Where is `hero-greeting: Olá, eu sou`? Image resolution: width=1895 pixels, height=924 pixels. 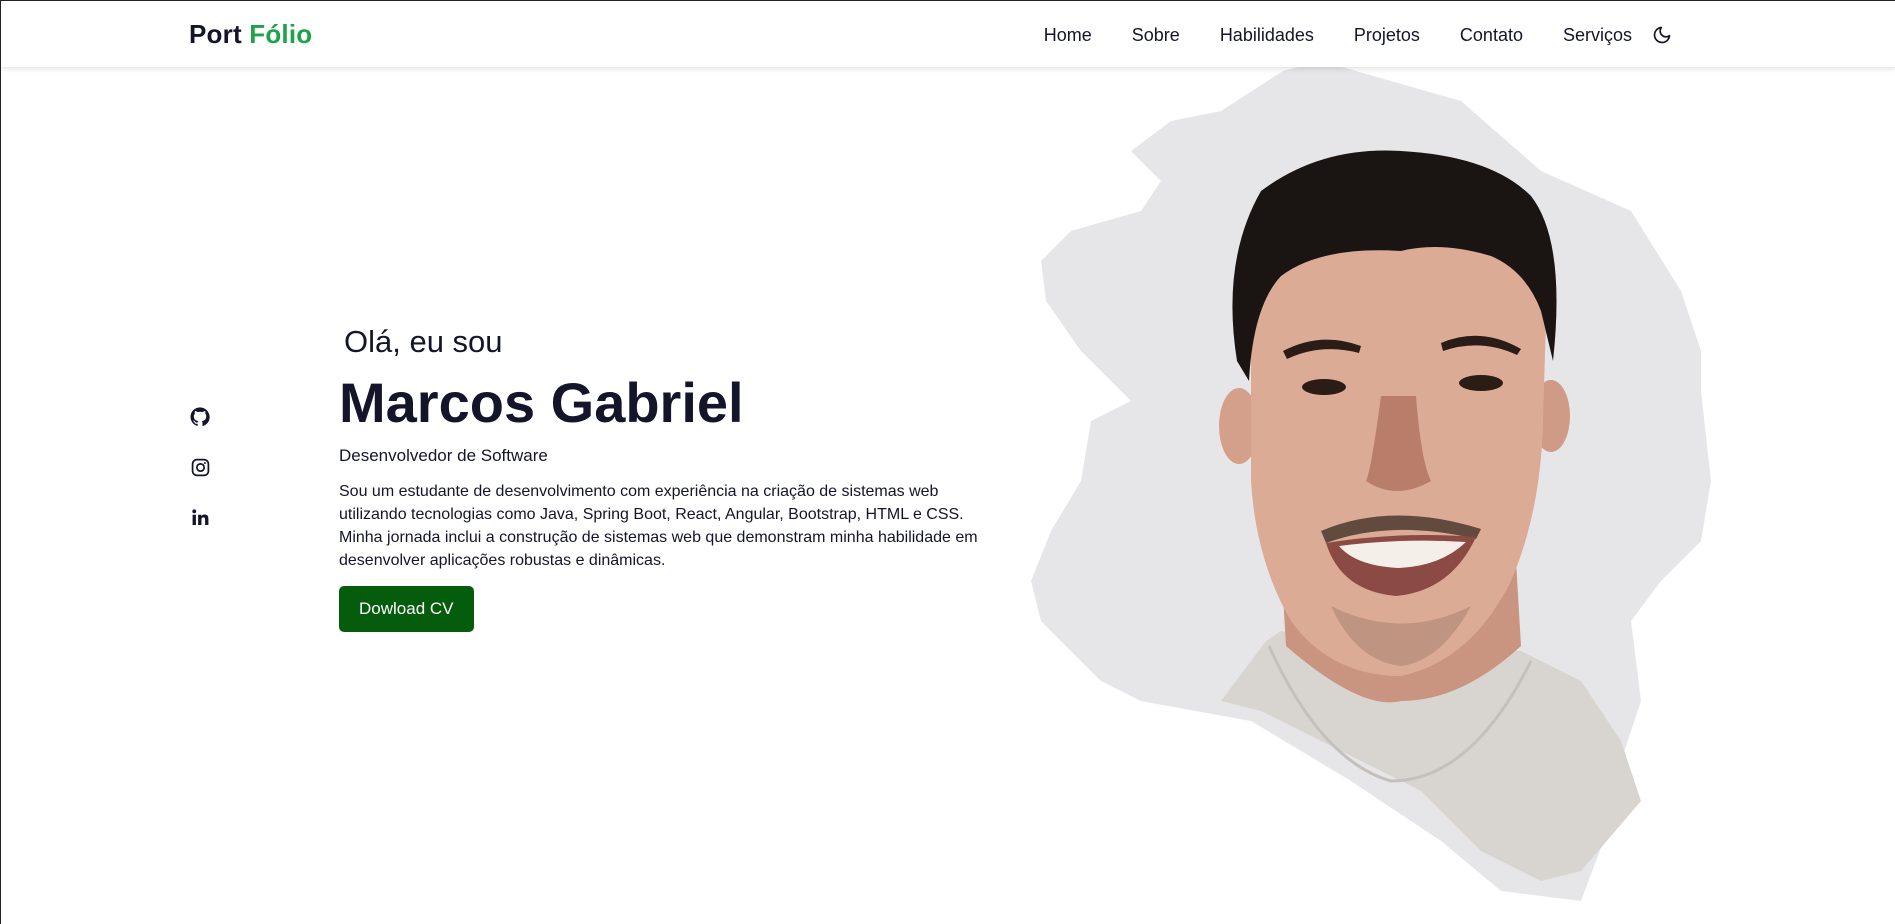 hero-greeting: Olá, eu sou is located at coordinates (423, 341).